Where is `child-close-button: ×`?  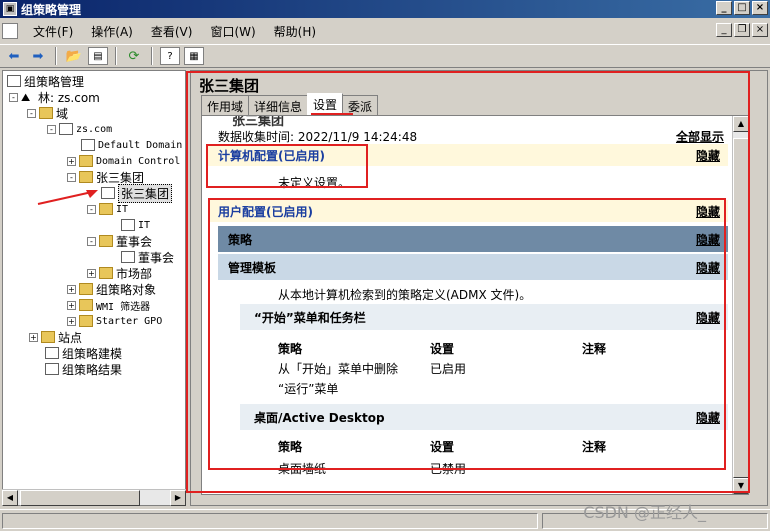 child-close-button: × is located at coordinates (760, 30).